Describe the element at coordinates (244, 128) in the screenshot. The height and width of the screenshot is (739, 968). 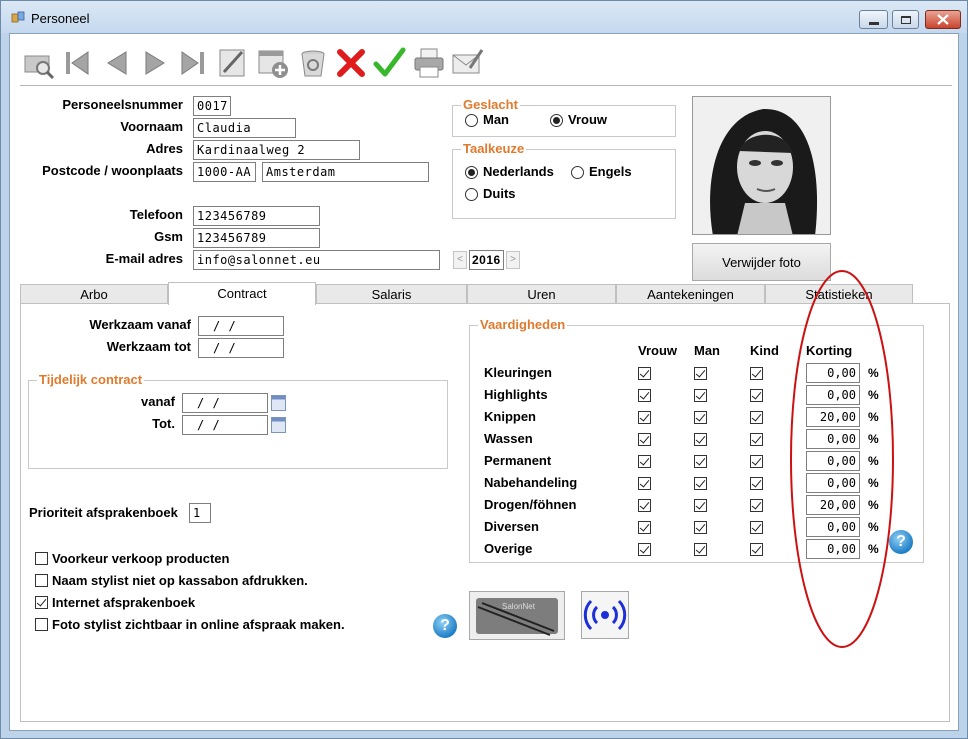
I see `voornaam-field: Claudia` at that location.